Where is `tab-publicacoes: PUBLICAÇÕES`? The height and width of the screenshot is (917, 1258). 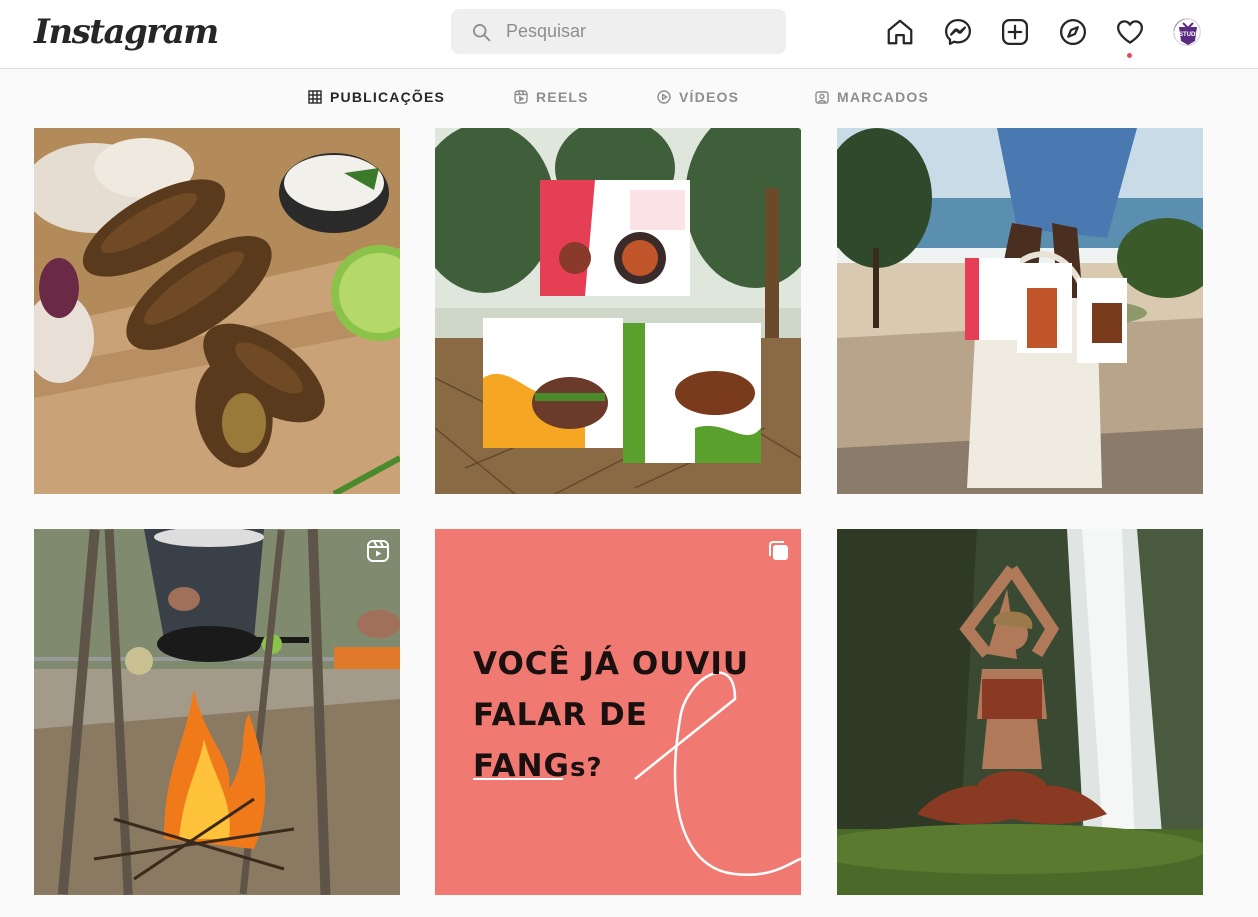
tab-publicacoes: PUBLICAÇÕES is located at coordinates (376, 97).